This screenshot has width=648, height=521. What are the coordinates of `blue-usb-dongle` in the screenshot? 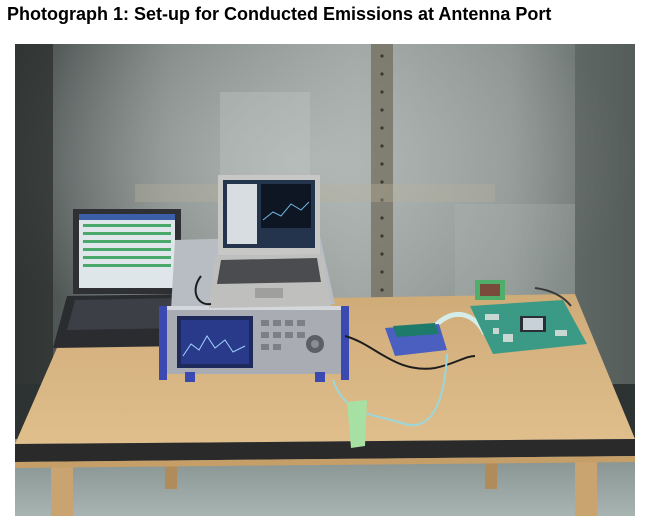 It's located at (416, 339).